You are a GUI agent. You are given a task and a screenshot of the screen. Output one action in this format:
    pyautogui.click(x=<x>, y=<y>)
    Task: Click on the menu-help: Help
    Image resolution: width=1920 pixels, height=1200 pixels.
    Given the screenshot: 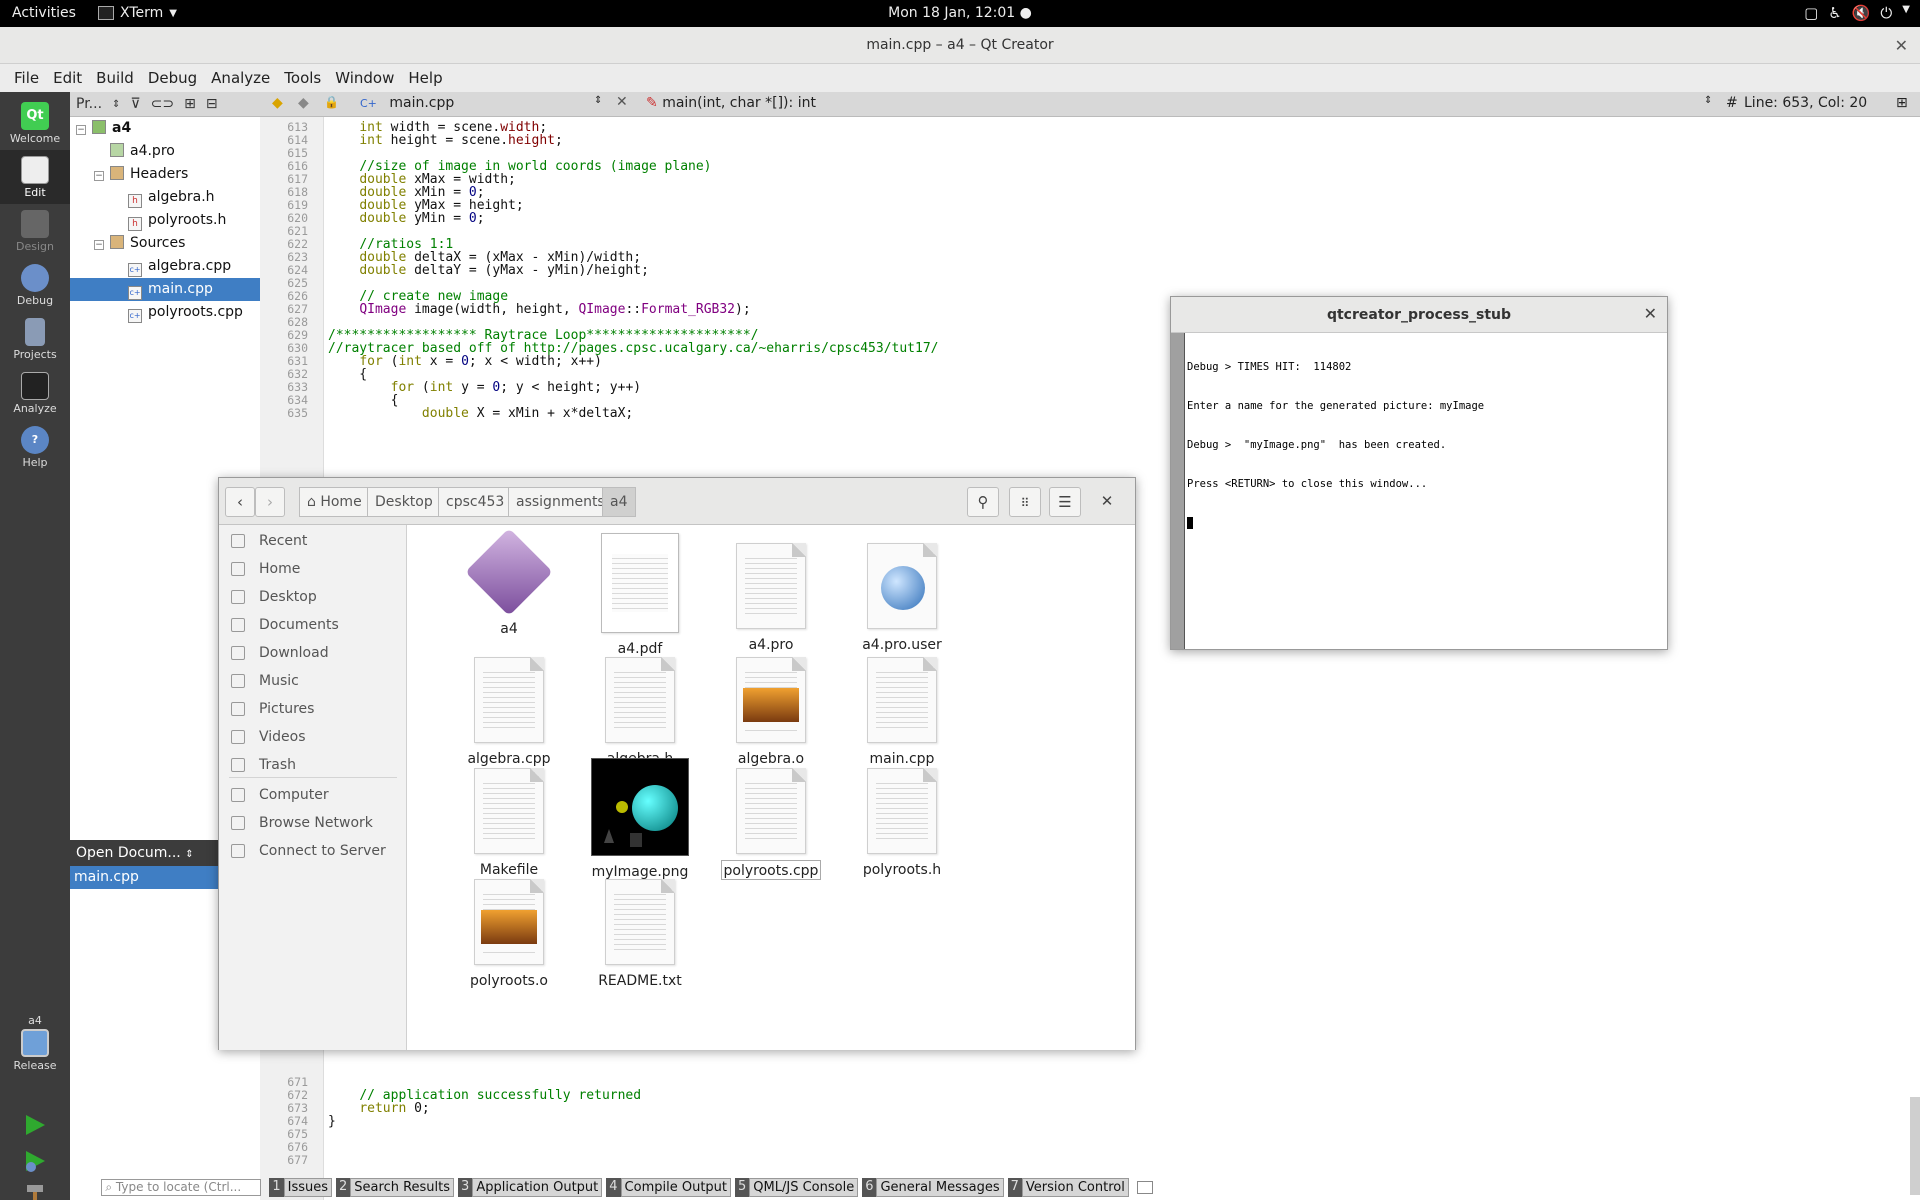 What is the action you would take?
    pyautogui.click(x=425, y=78)
    